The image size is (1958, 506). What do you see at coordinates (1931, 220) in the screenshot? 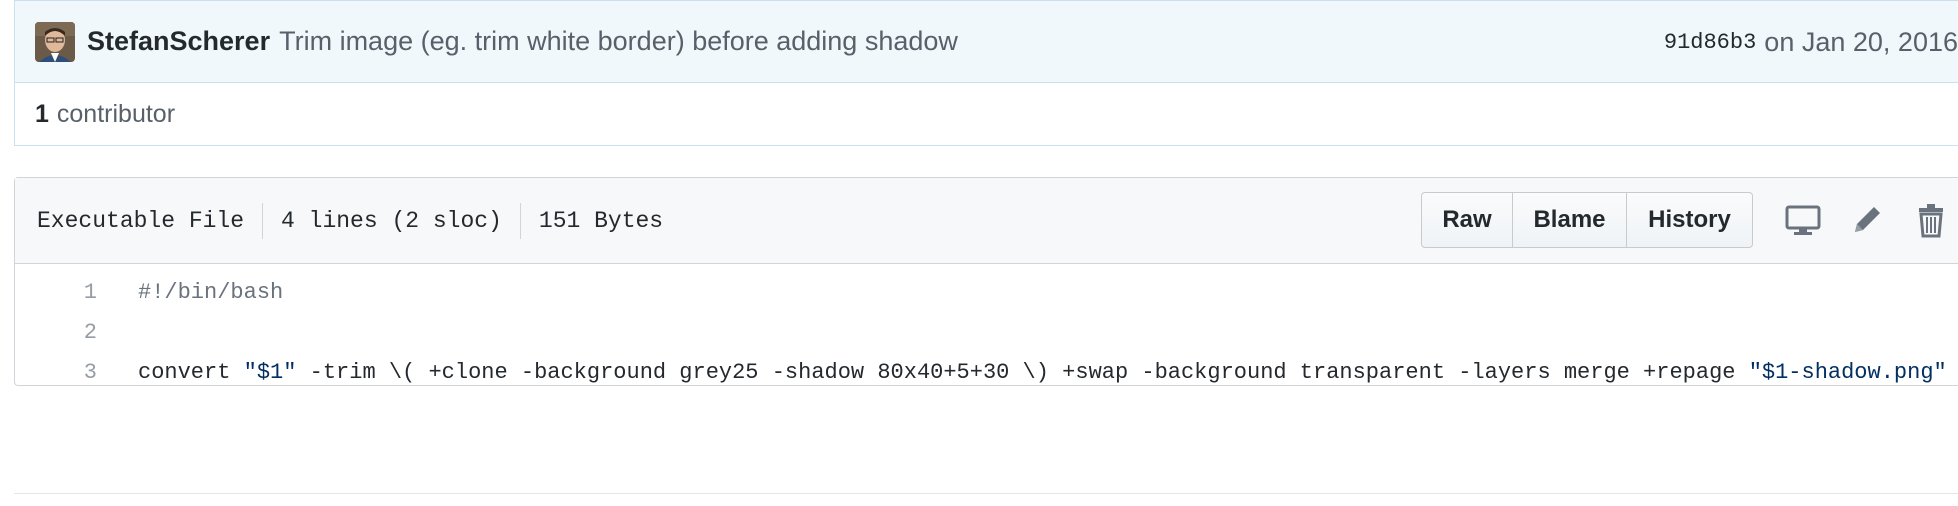
I see `trash-icon` at bounding box center [1931, 220].